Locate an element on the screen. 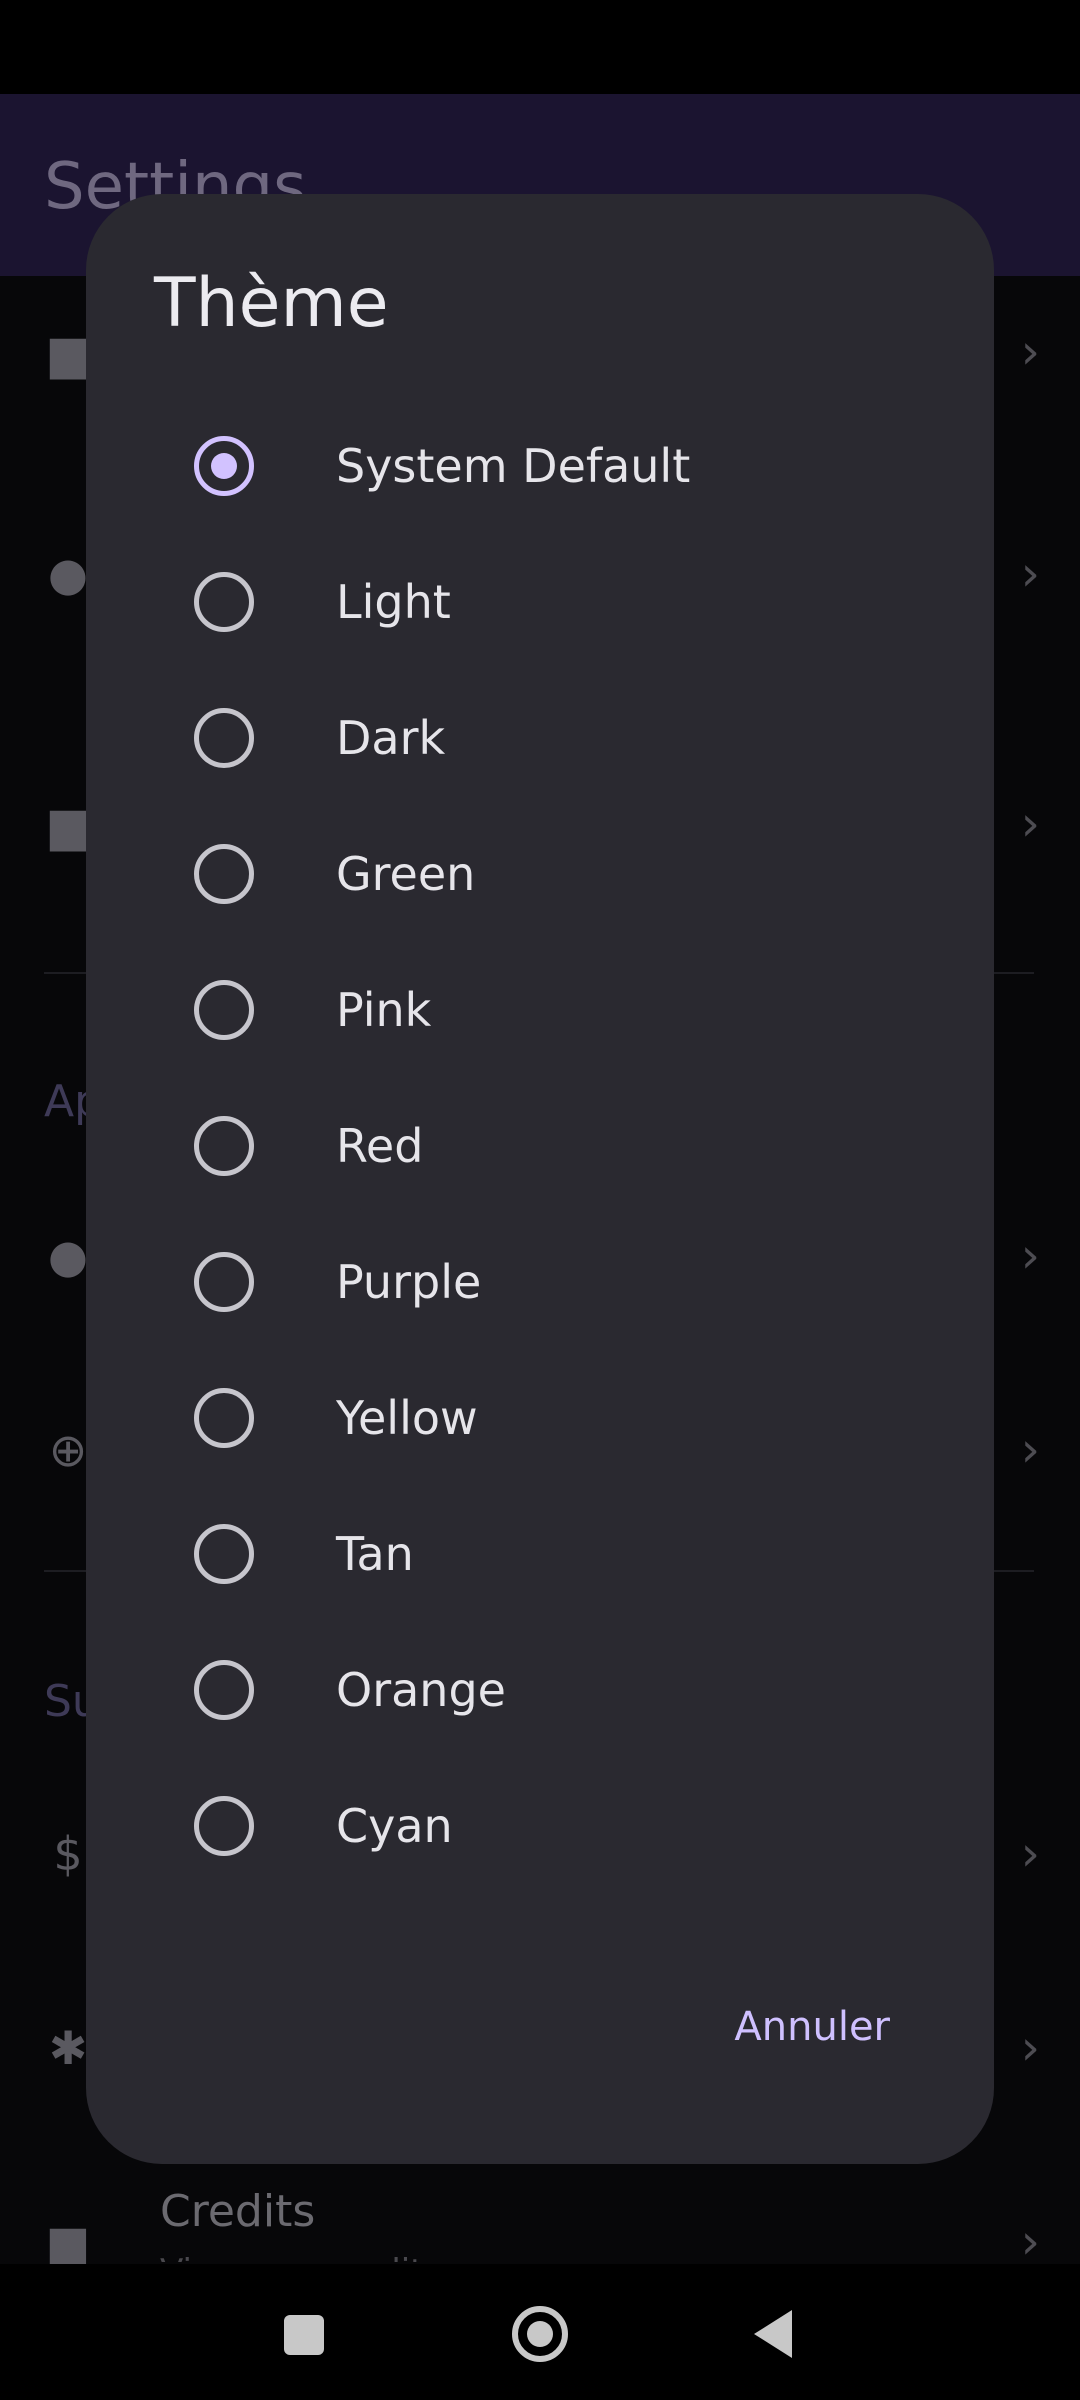 This screenshot has width=1080, height=2400. info-icon: ● is located at coordinates (68, 574).